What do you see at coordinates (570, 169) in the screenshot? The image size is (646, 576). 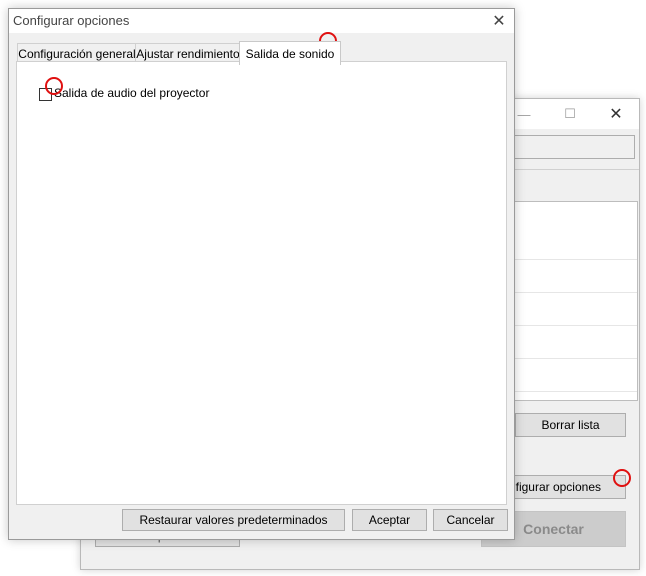 I see `main-window-separator` at bounding box center [570, 169].